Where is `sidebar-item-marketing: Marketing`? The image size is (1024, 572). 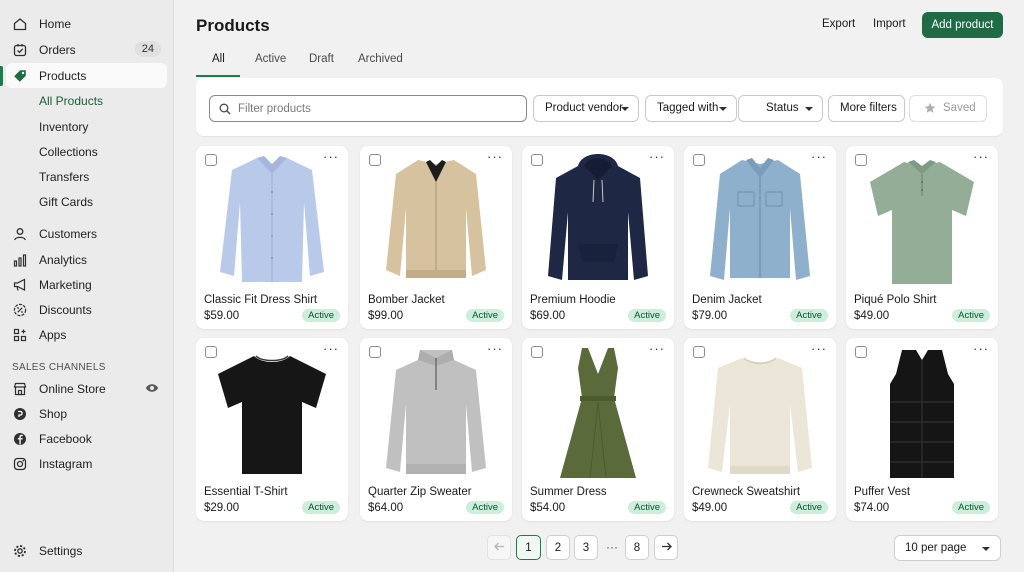 sidebar-item-marketing: Marketing is located at coordinates (86, 284).